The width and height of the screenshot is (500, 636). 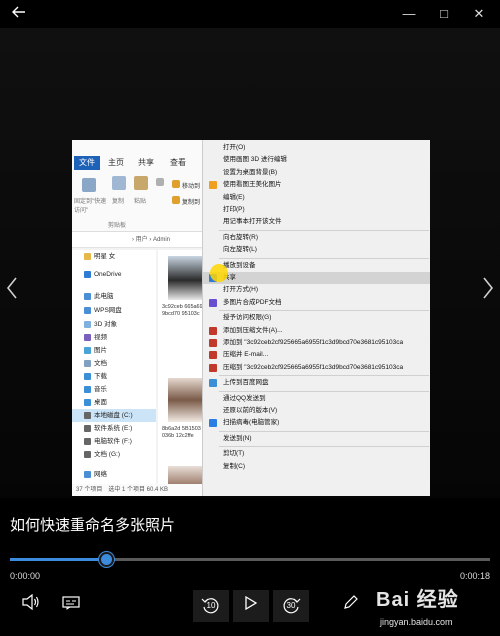 I want to click on context-menu-label: 复制(C), so click(x=234, y=466).